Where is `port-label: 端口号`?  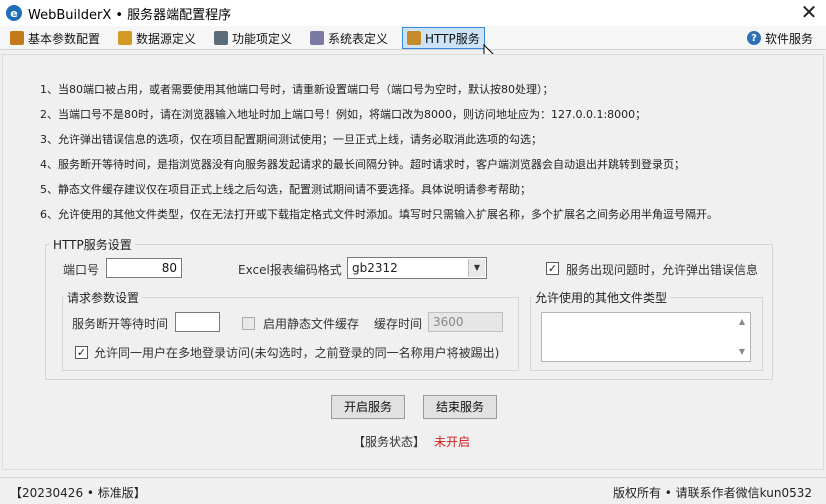
port-label: 端口号 is located at coordinates (81, 270).